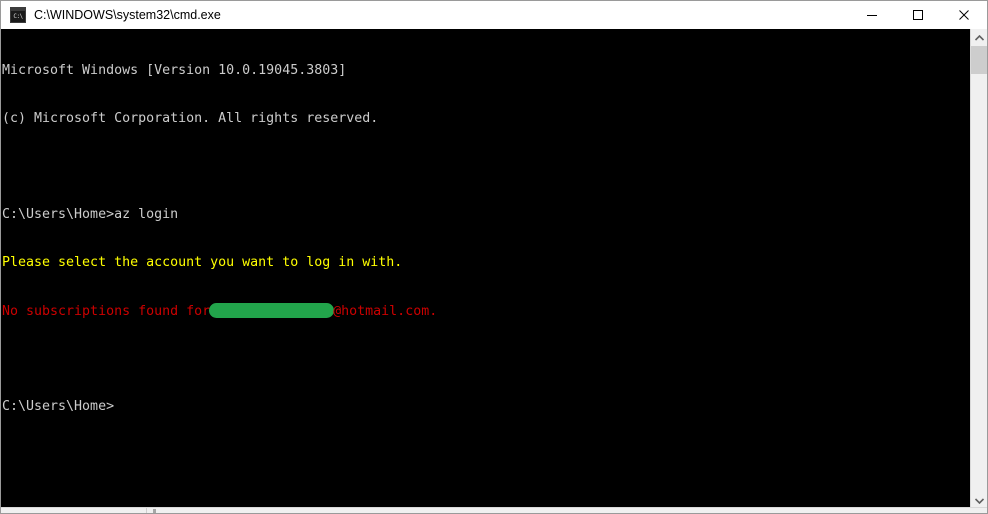 This screenshot has height=514, width=988. I want to click on vertical-scrollbar-thumb, so click(979, 60).